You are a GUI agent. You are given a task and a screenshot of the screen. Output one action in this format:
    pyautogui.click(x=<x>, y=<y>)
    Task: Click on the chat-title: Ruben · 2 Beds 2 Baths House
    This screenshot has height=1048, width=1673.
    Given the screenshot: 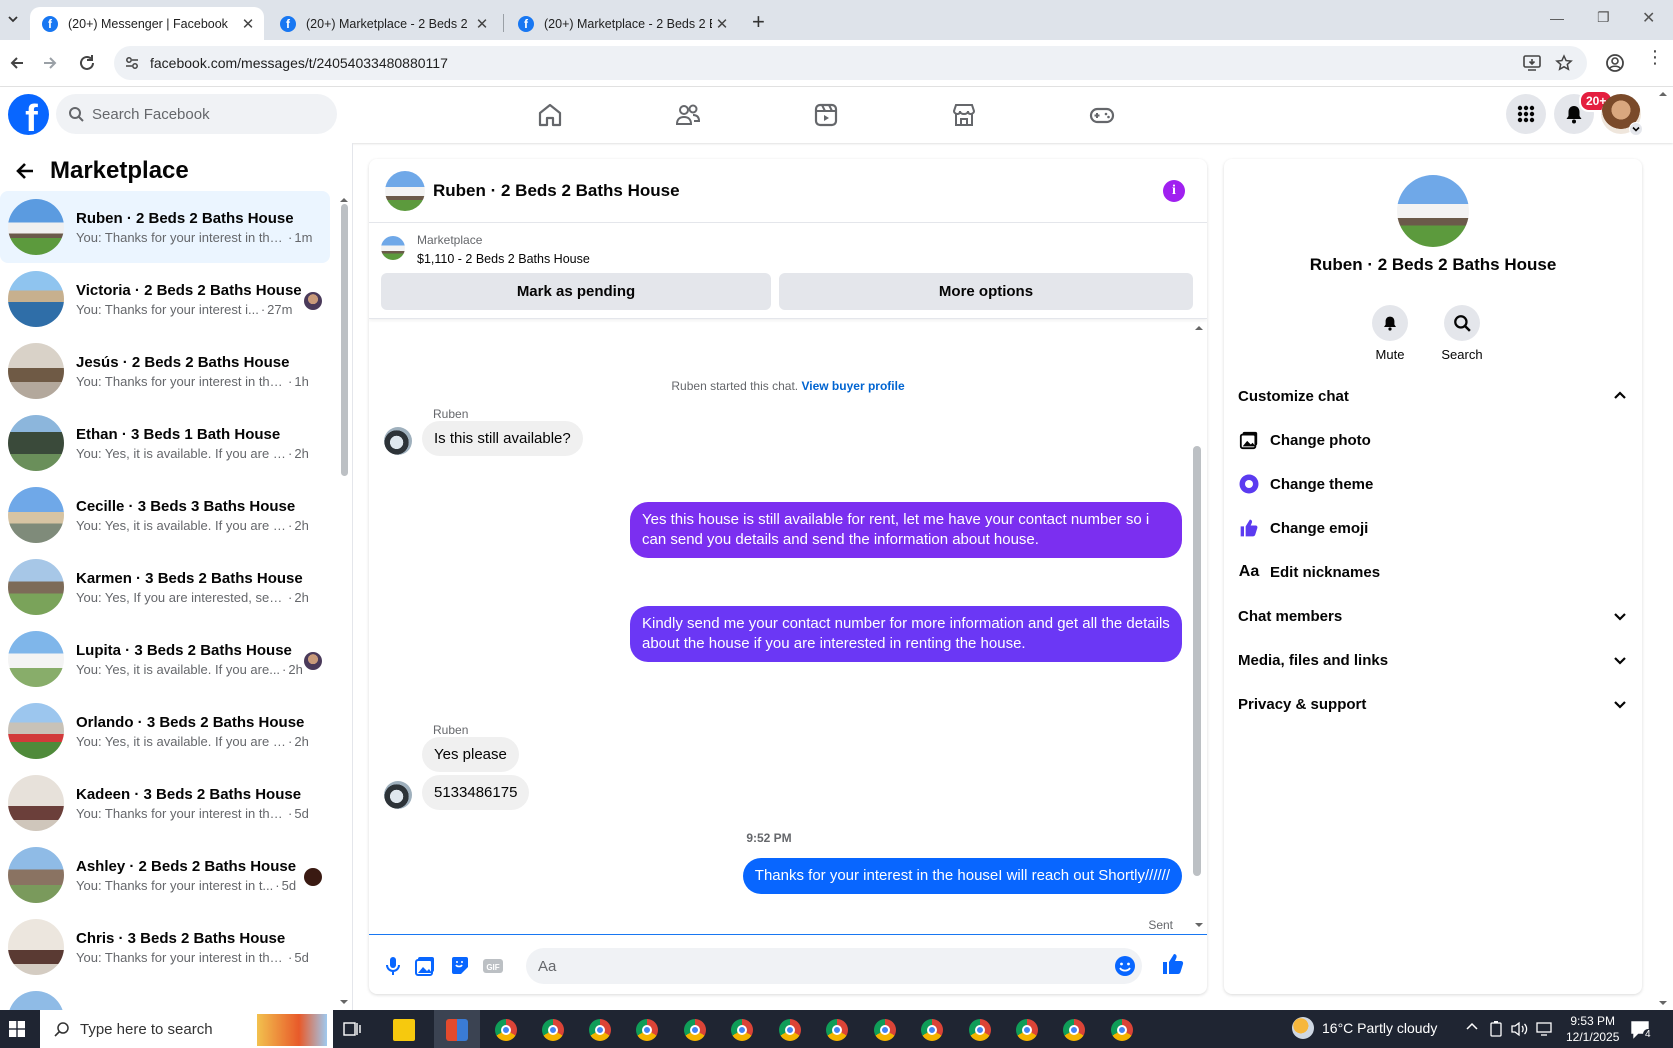 What is the action you would take?
    pyautogui.click(x=556, y=191)
    